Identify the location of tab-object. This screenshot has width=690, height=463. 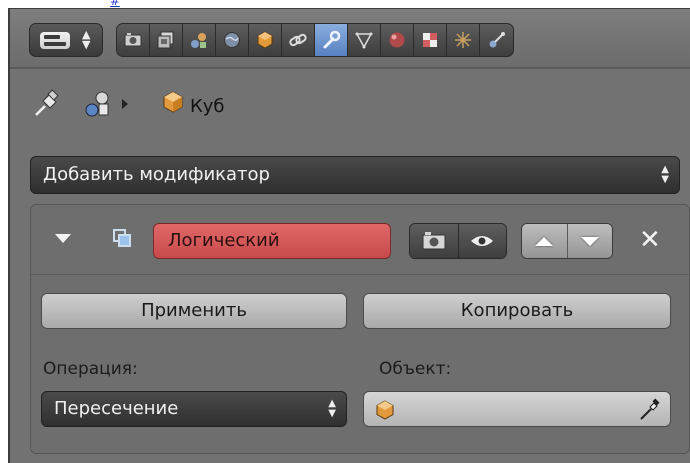
(265, 40).